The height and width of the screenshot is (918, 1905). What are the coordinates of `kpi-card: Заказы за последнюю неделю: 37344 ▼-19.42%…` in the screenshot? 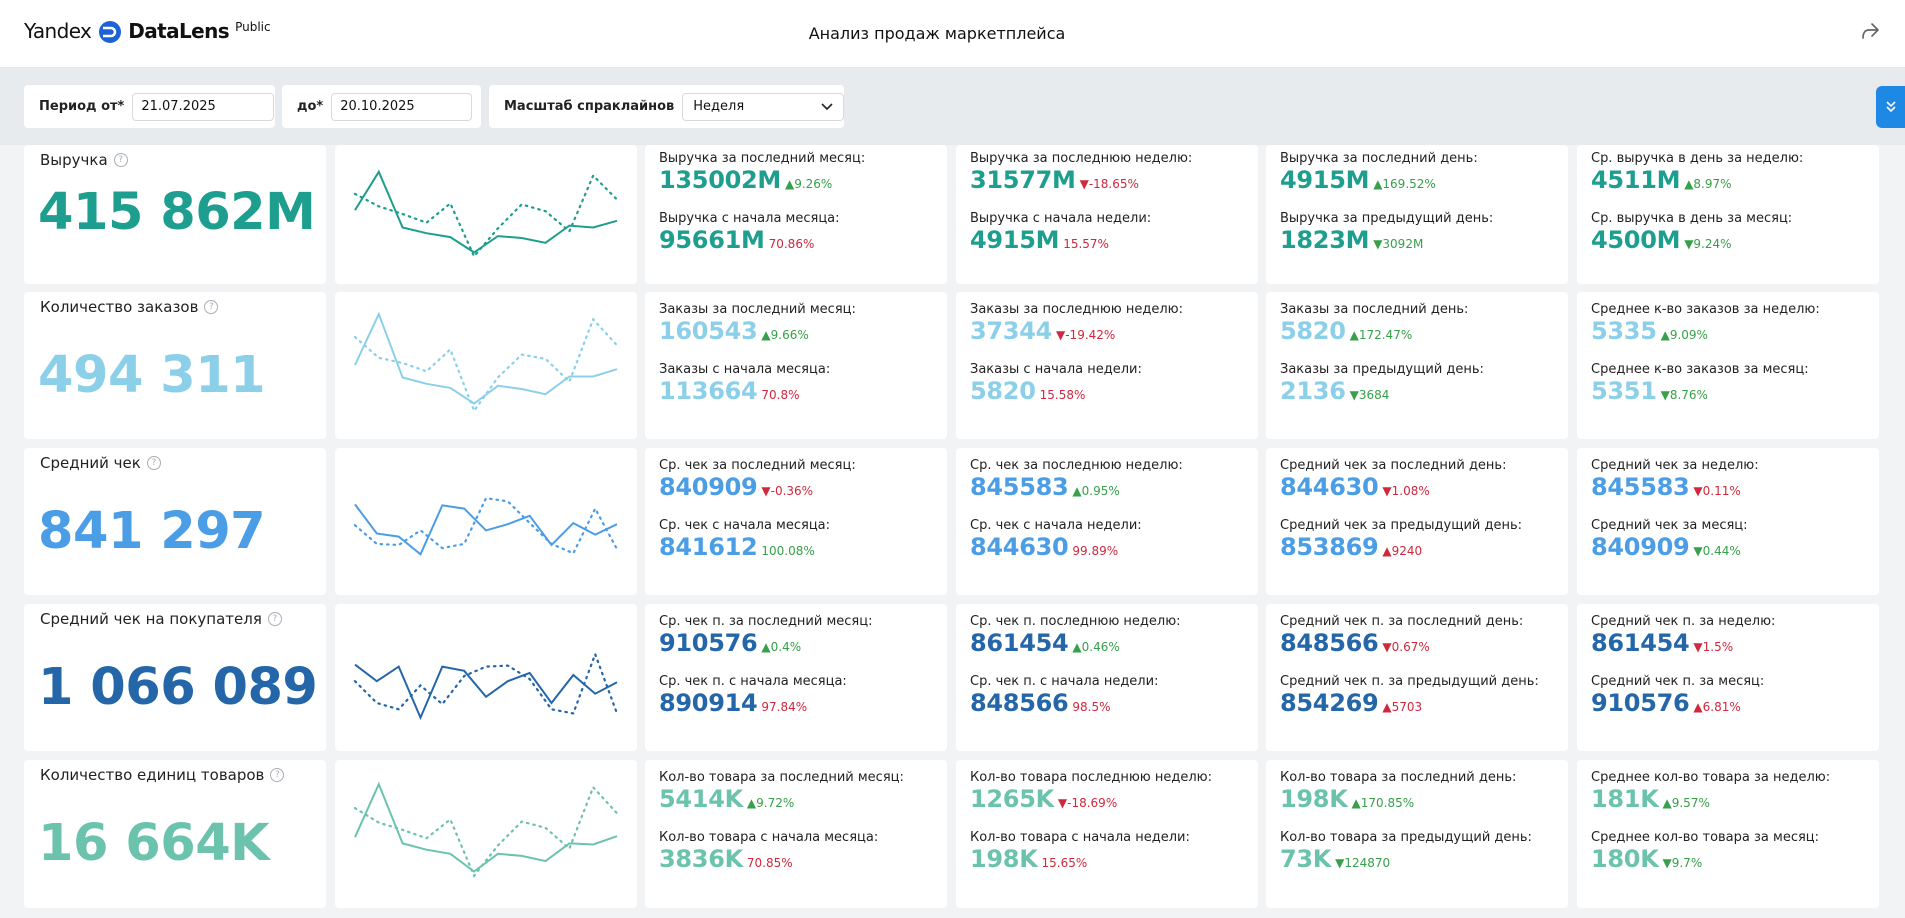 It's located at (1107, 365).